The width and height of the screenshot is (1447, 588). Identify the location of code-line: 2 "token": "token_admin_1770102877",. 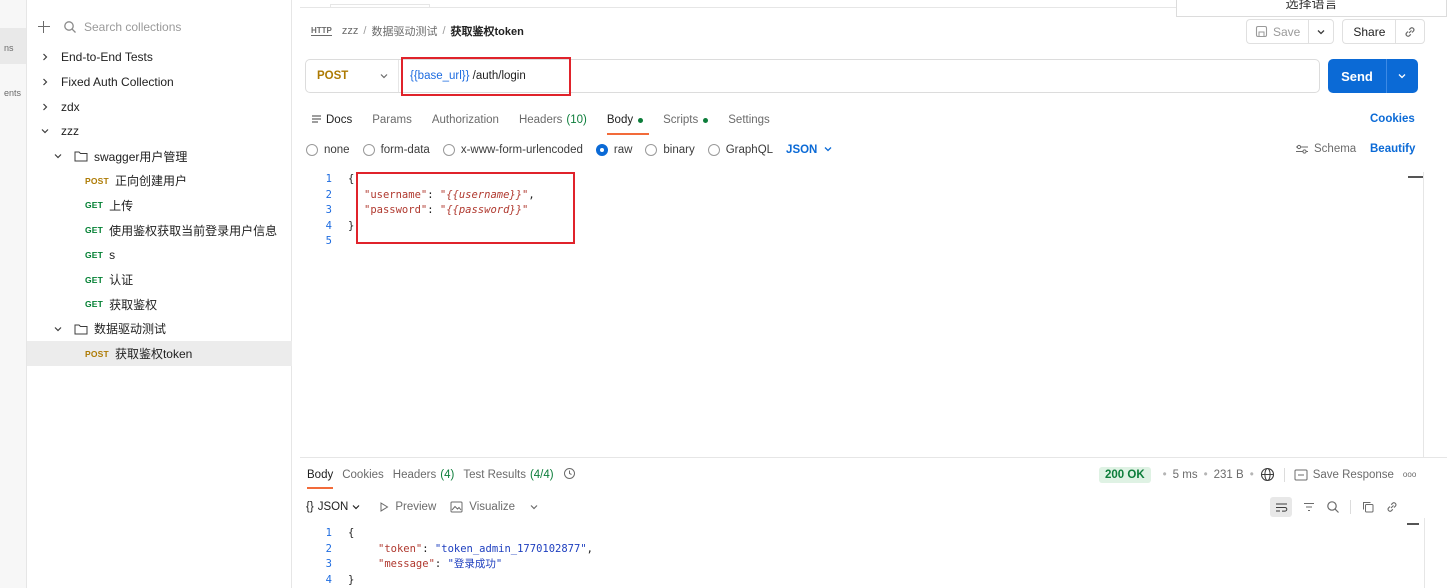
(446, 550).